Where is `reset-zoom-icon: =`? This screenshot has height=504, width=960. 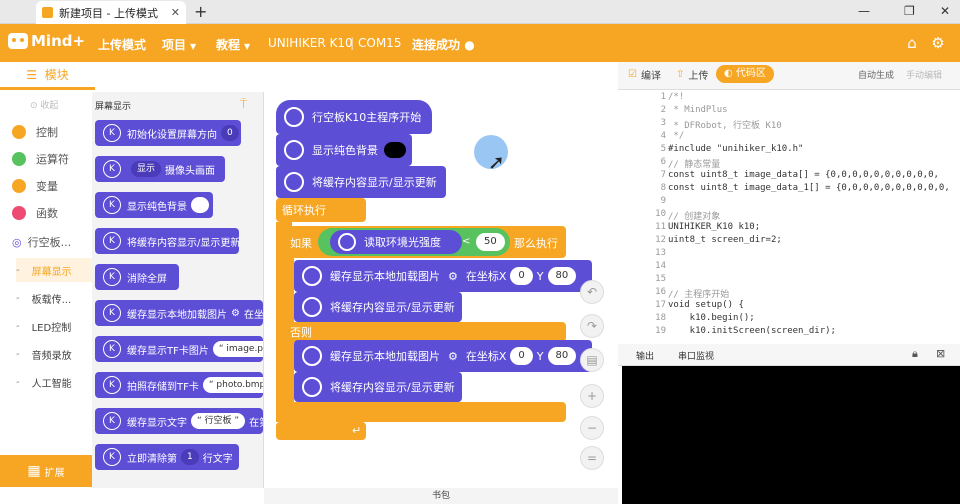
reset-zoom-icon: = is located at coordinates (592, 458).